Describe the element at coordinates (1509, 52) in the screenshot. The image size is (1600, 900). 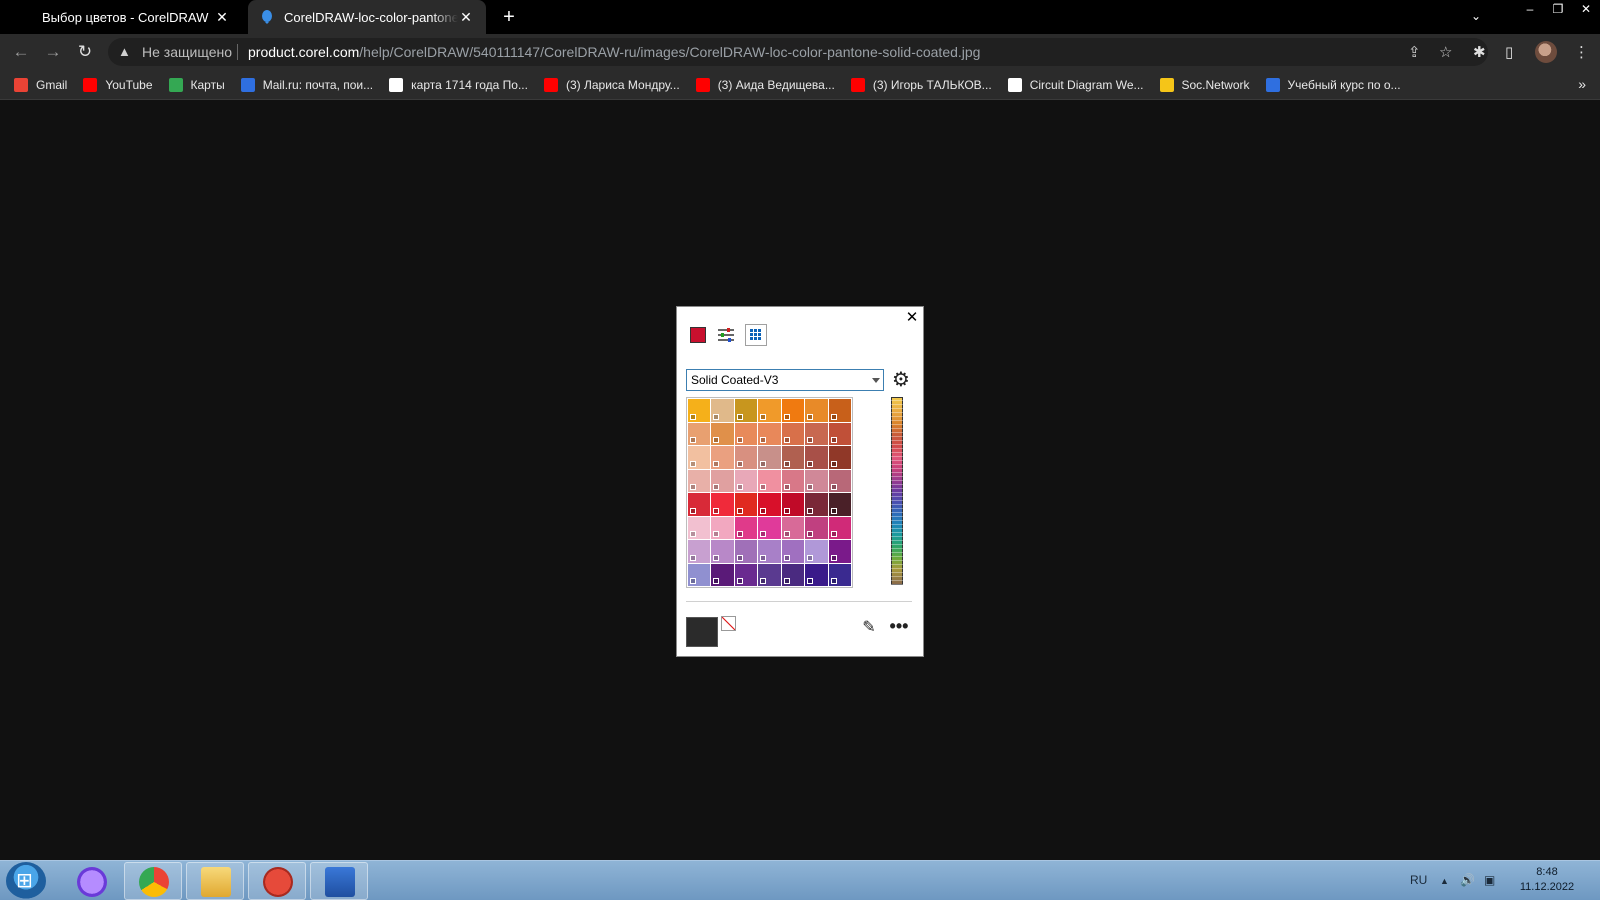
I see `side-panel-icon: ▯` at that location.